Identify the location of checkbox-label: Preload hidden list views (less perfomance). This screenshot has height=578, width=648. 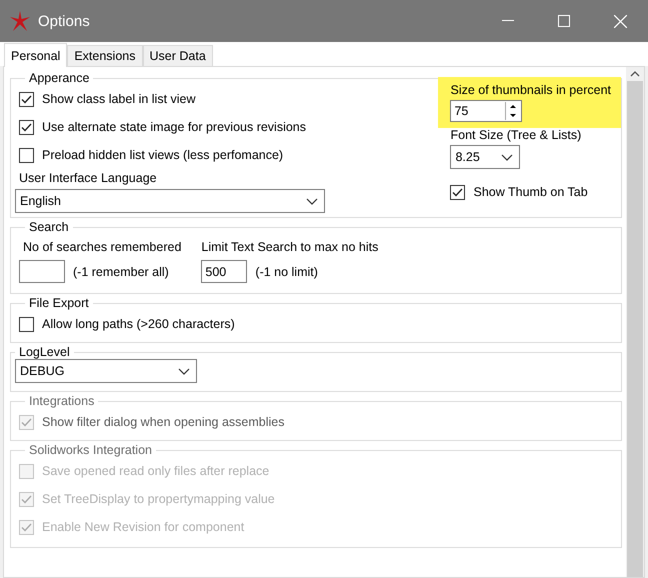
(163, 155).